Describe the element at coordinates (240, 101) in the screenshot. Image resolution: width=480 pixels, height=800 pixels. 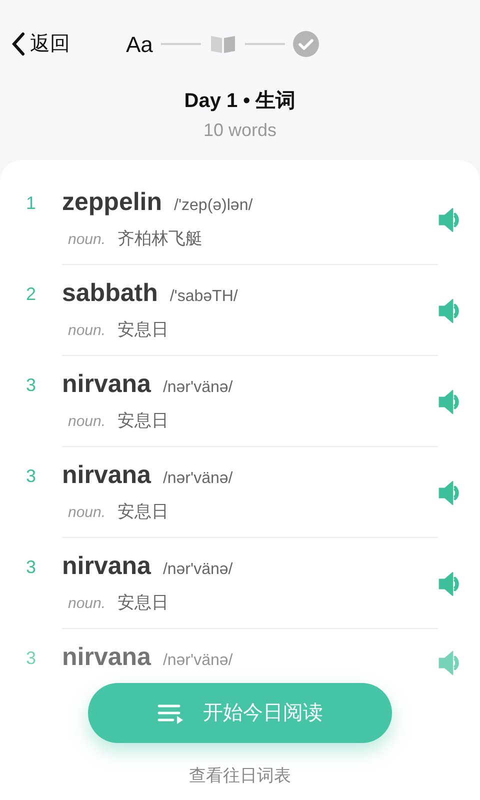
I see `page-title: Day 1 • 生词` at that location.